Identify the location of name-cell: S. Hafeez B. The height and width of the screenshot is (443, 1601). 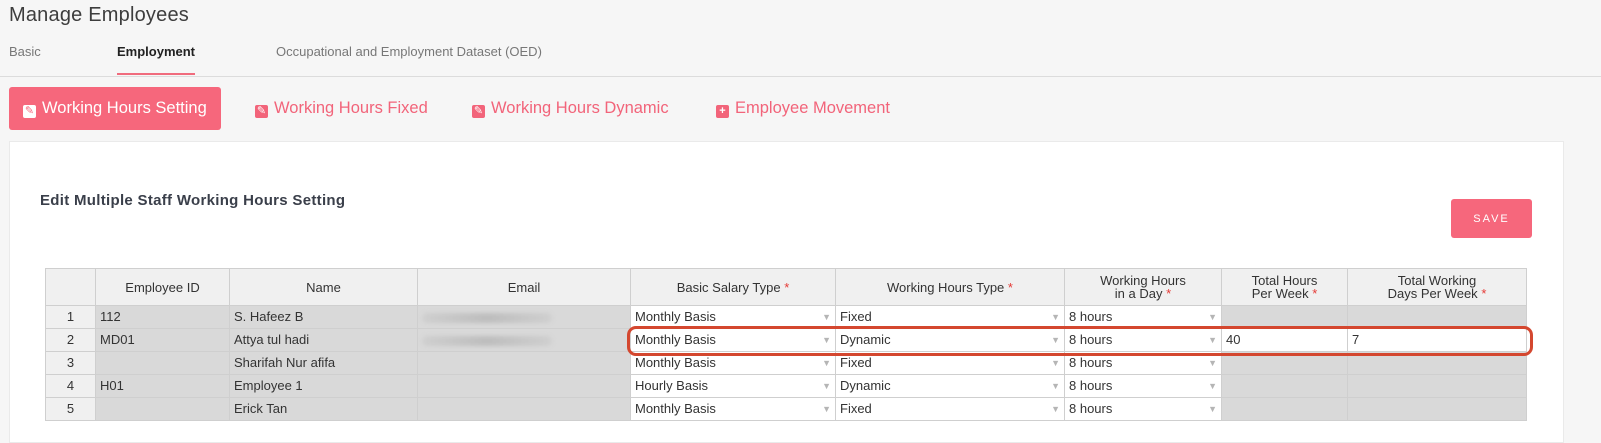
(323, 317).